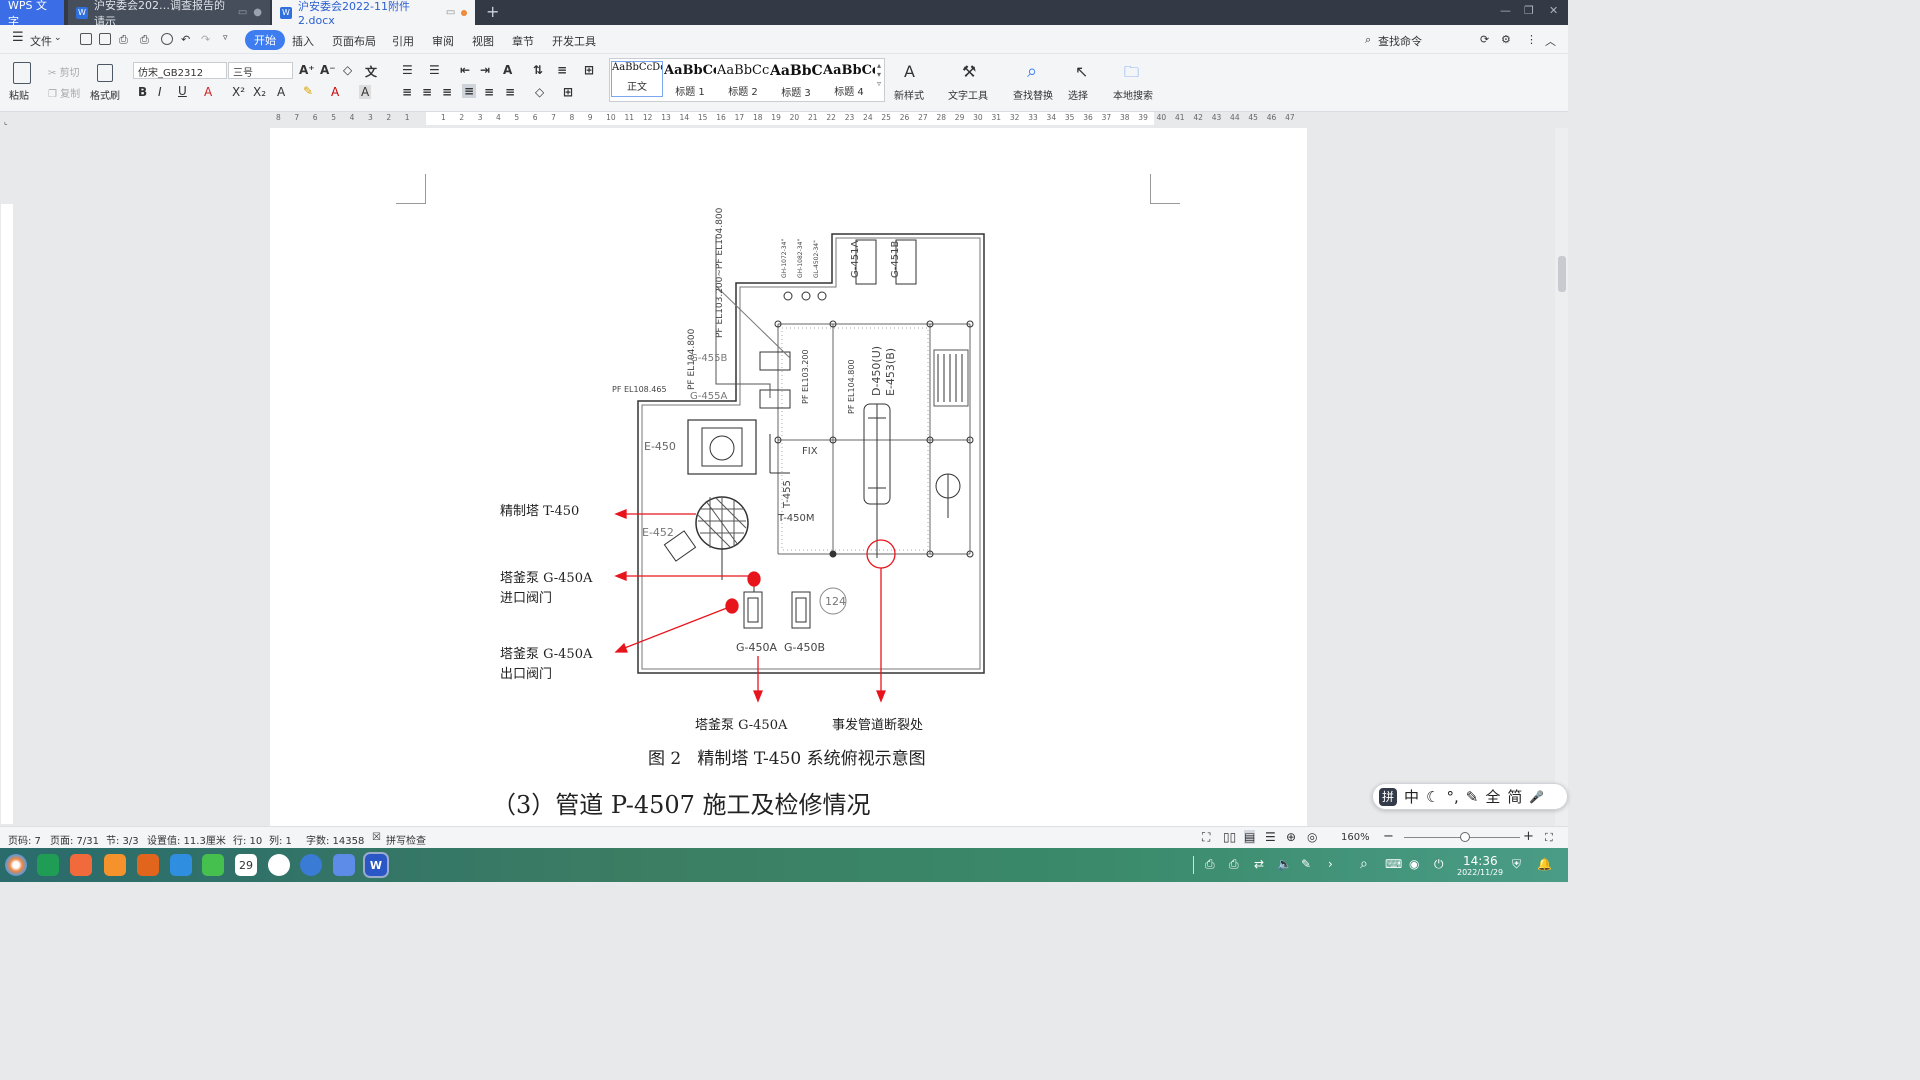 The width and height of the screenshot is (1920, 1080). What do you see at coordinates (637, 79) in the screenshot?
I see `style-normal: AaBbCcDd 正文` at bounding box center [637, 79].